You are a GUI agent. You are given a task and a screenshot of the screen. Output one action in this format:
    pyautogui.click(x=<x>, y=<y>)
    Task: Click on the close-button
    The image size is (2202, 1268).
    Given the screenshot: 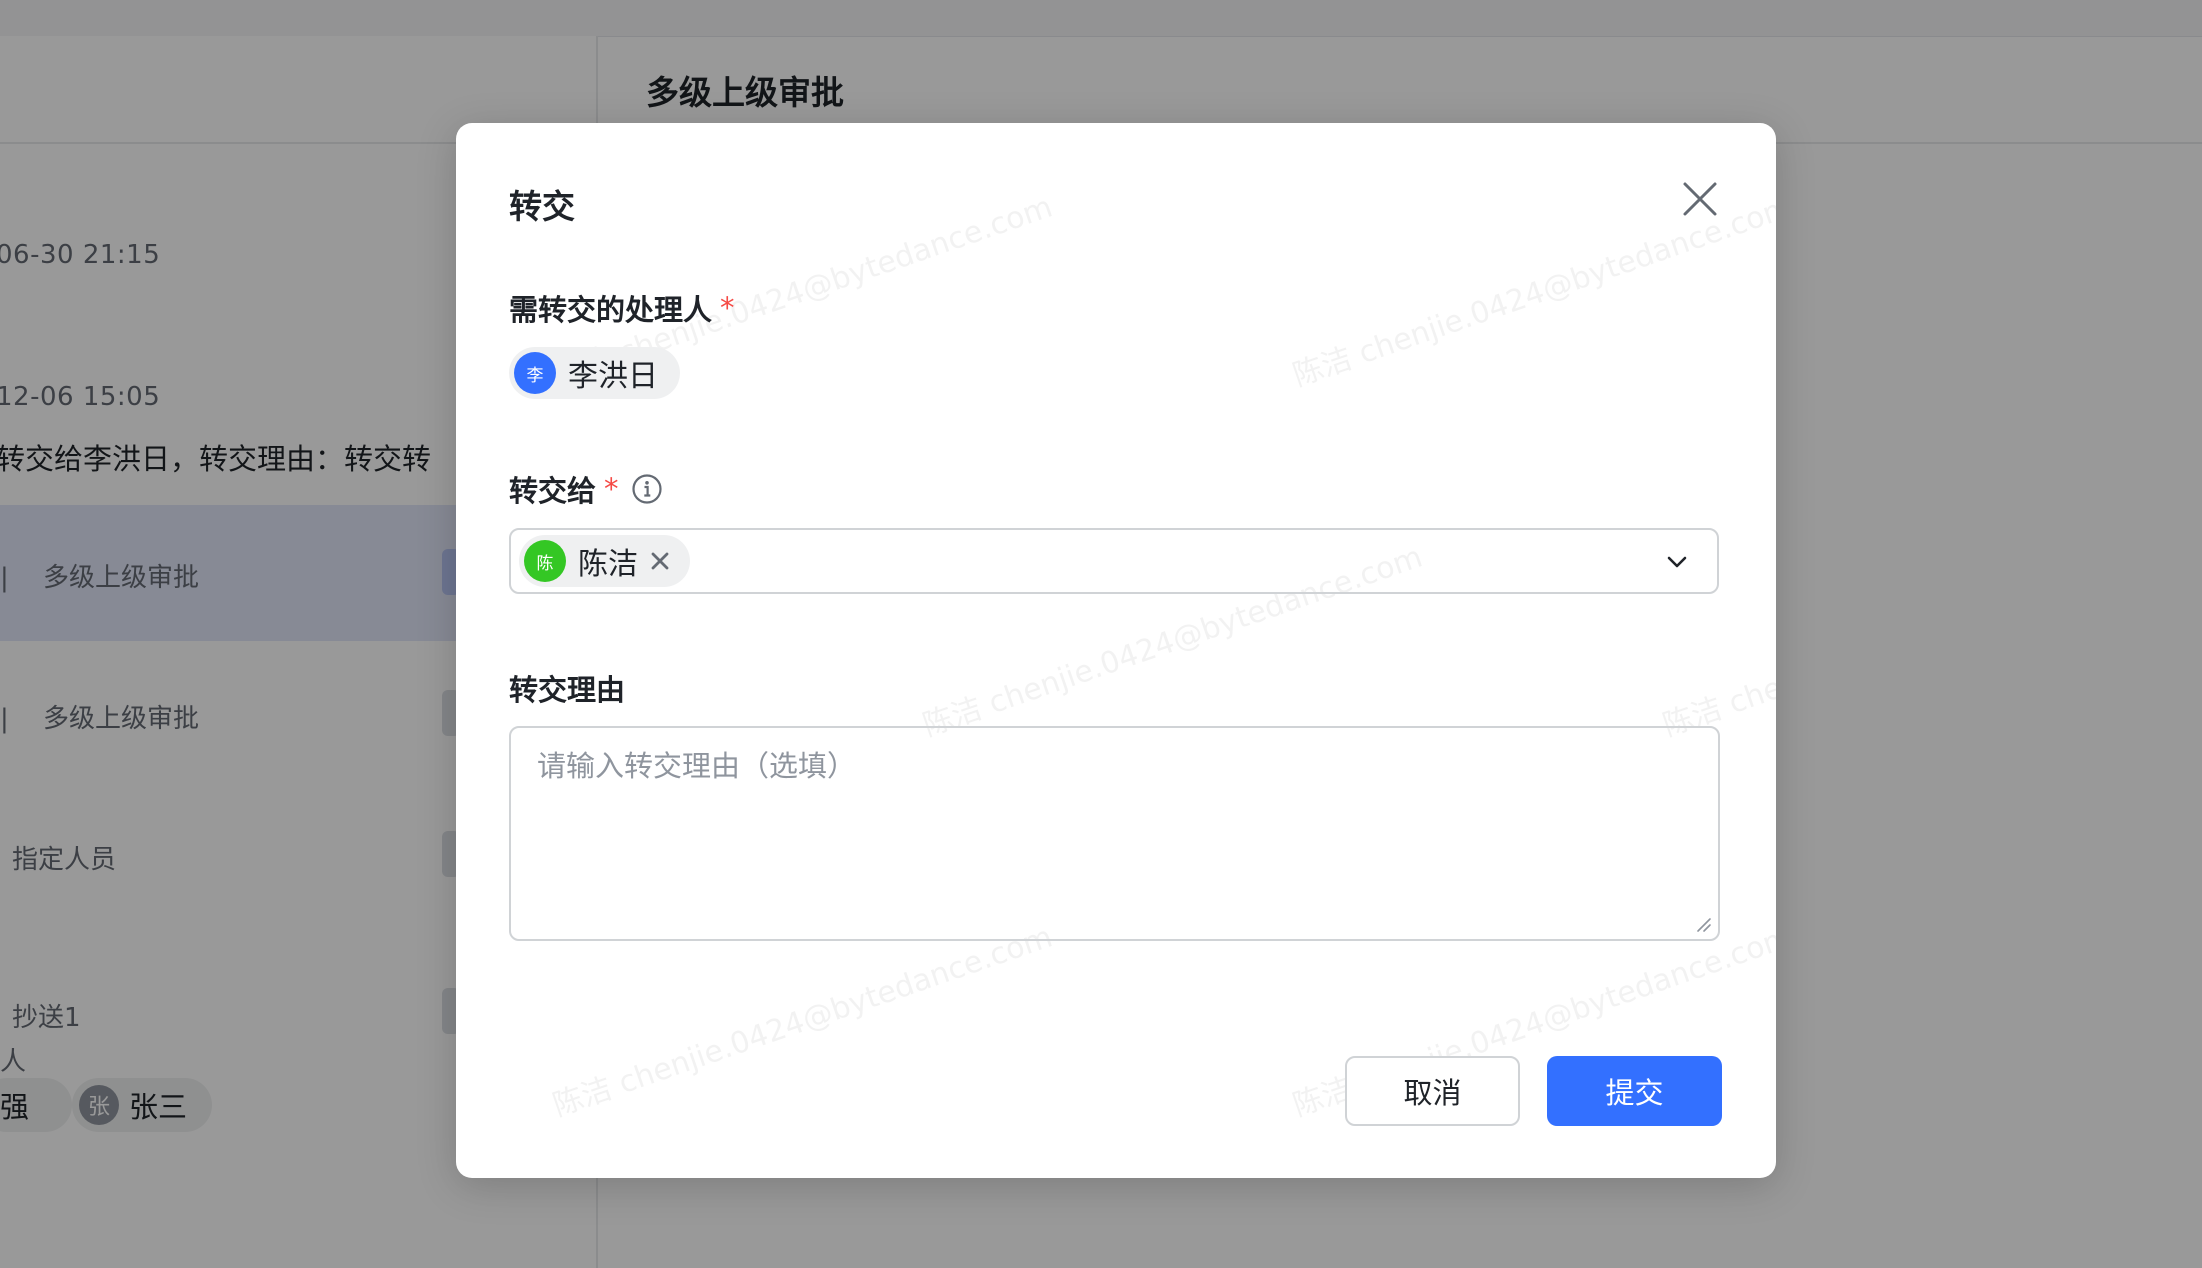 What is the action you would take?
    pyautogui.click(x=1700, y=199)
    